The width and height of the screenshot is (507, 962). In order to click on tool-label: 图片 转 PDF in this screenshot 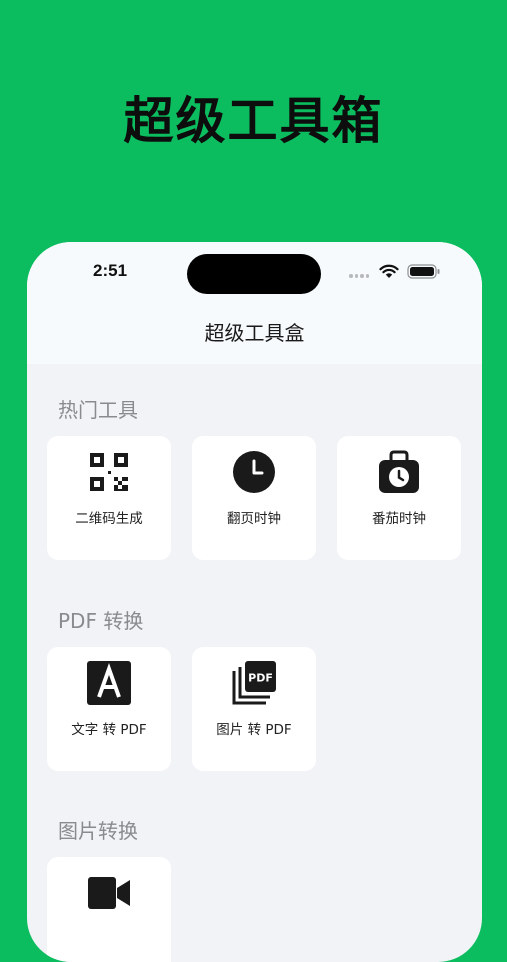, I will do `click(254, 730)`.